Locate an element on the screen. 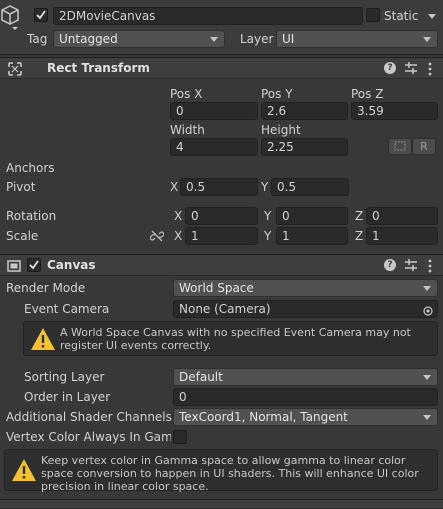  rotation-x-field: 0 is located at coordinates (221, 216).